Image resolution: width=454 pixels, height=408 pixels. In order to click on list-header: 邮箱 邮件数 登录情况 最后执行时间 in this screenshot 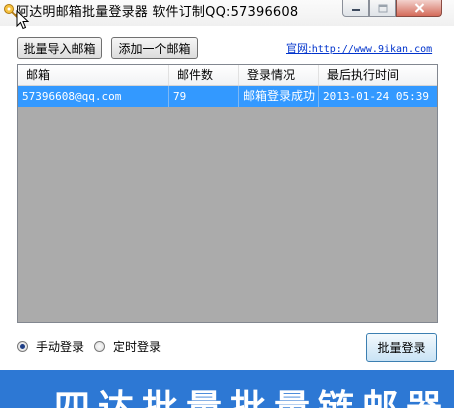, I will do `click(227, 75)`.